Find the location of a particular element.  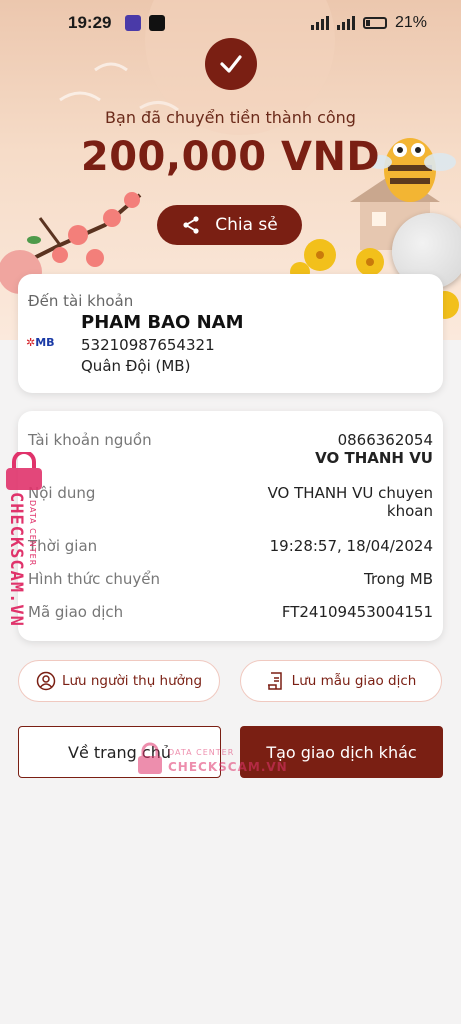

detail-label: Hình thức chuyển is located at coordinates (94, 579).